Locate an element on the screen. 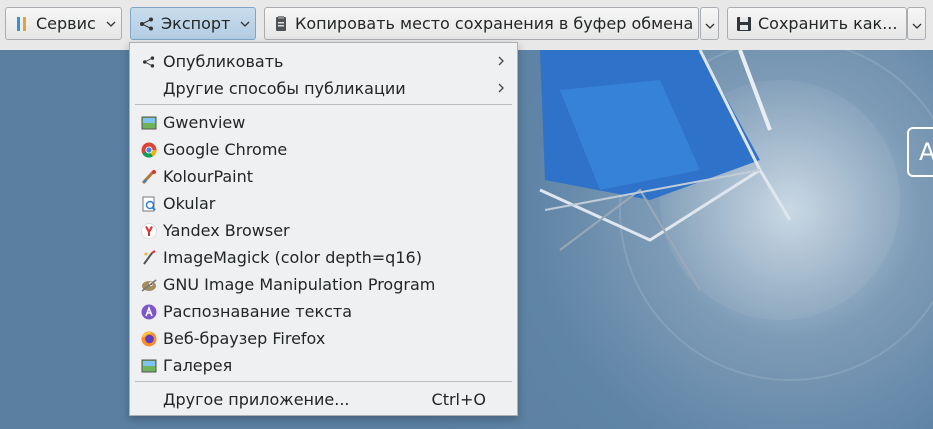 The height and width of the screenshot is (429, 933). menu-item-label: Галерея is located at coordinates (198, 365).